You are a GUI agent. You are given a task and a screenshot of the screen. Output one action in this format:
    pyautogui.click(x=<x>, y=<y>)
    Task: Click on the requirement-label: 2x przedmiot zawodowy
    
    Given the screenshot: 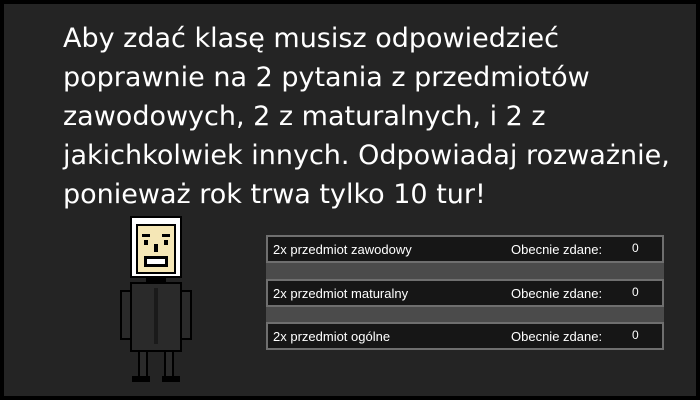 What is the action you would take?
    pyautogui.click(x=342, y=249)
    